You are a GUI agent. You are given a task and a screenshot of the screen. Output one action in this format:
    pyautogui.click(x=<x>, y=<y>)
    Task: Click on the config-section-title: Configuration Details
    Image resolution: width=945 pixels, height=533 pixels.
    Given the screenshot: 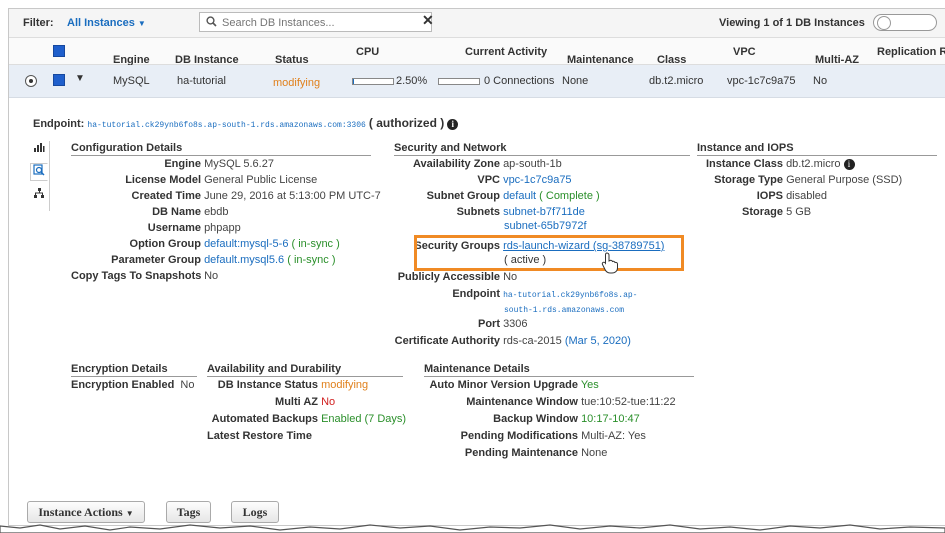 What is the action you would take?
    pyautogui.click(x=221, y=149)
    